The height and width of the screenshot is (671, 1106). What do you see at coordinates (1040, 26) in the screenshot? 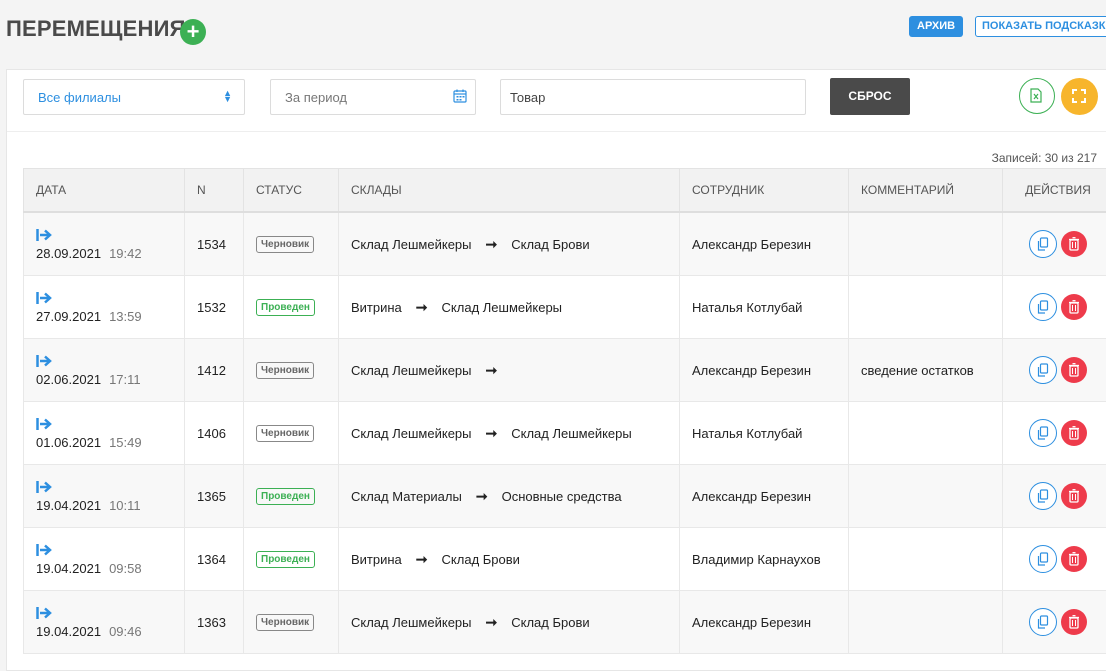
I see `show-hint-button: ПОКАЗАТЬ ПОДСКАЗКУ` at bounding box center [1040, 26].